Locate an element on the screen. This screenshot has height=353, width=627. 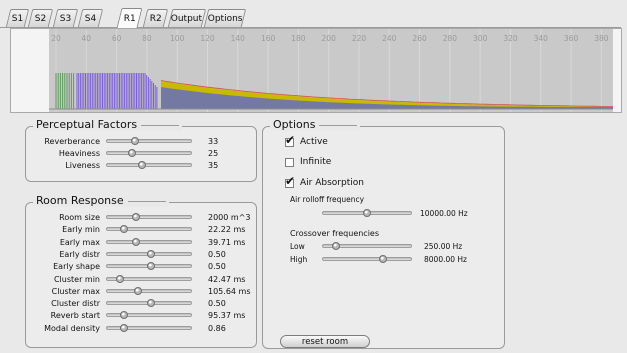
cluster-max-label: Cluster max is located at coordinates (75, 291).